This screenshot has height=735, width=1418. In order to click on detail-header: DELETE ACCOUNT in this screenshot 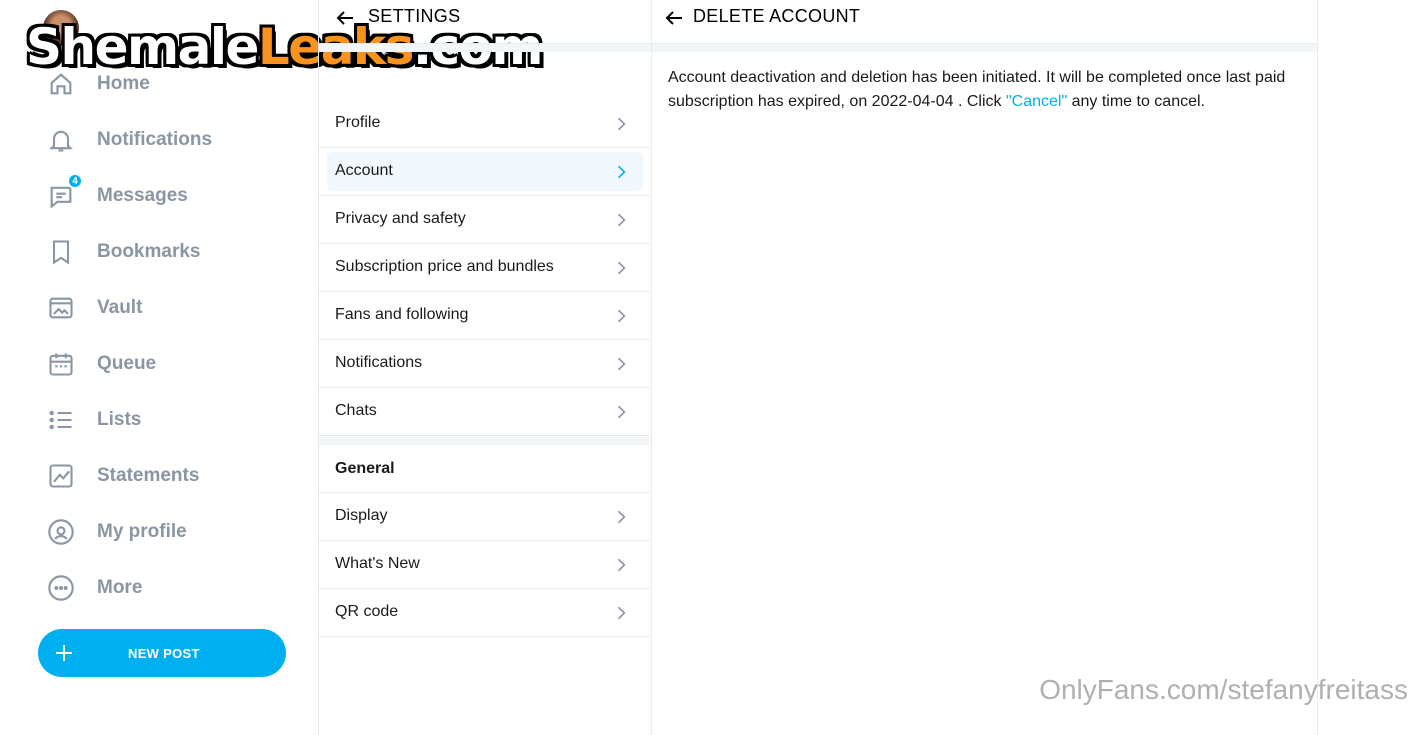, I will do `click(984, 22)`.